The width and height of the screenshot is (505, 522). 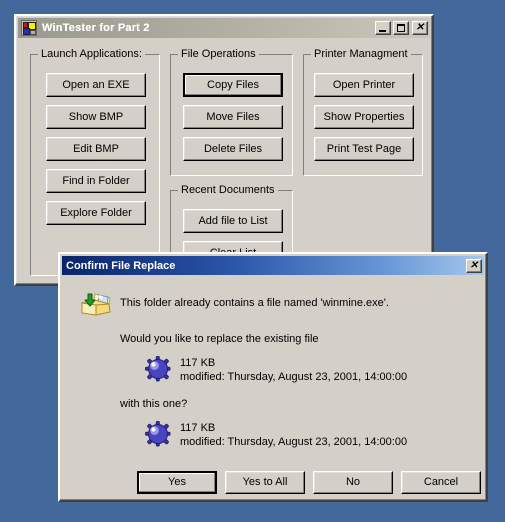 What do you see at coordinates (364, 85) in the screenshot?
I see `open-printer-button: Open Printer` at bounding box center [364, 85].